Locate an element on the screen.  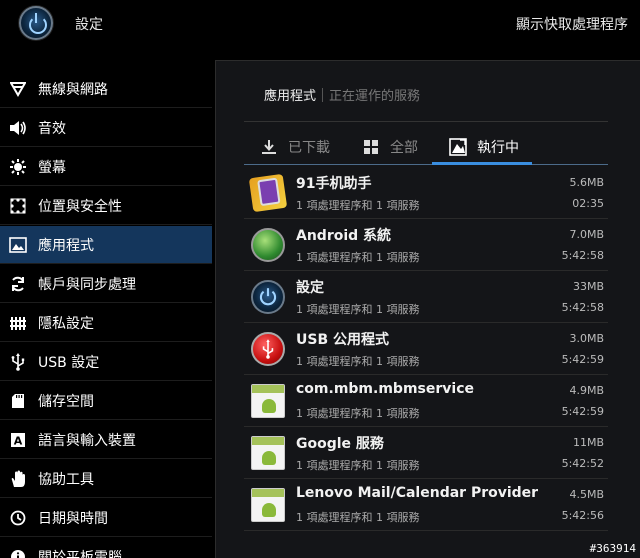
sidebar-item-label: 帳戶與同步處理 is located at coordinates (87, 284).